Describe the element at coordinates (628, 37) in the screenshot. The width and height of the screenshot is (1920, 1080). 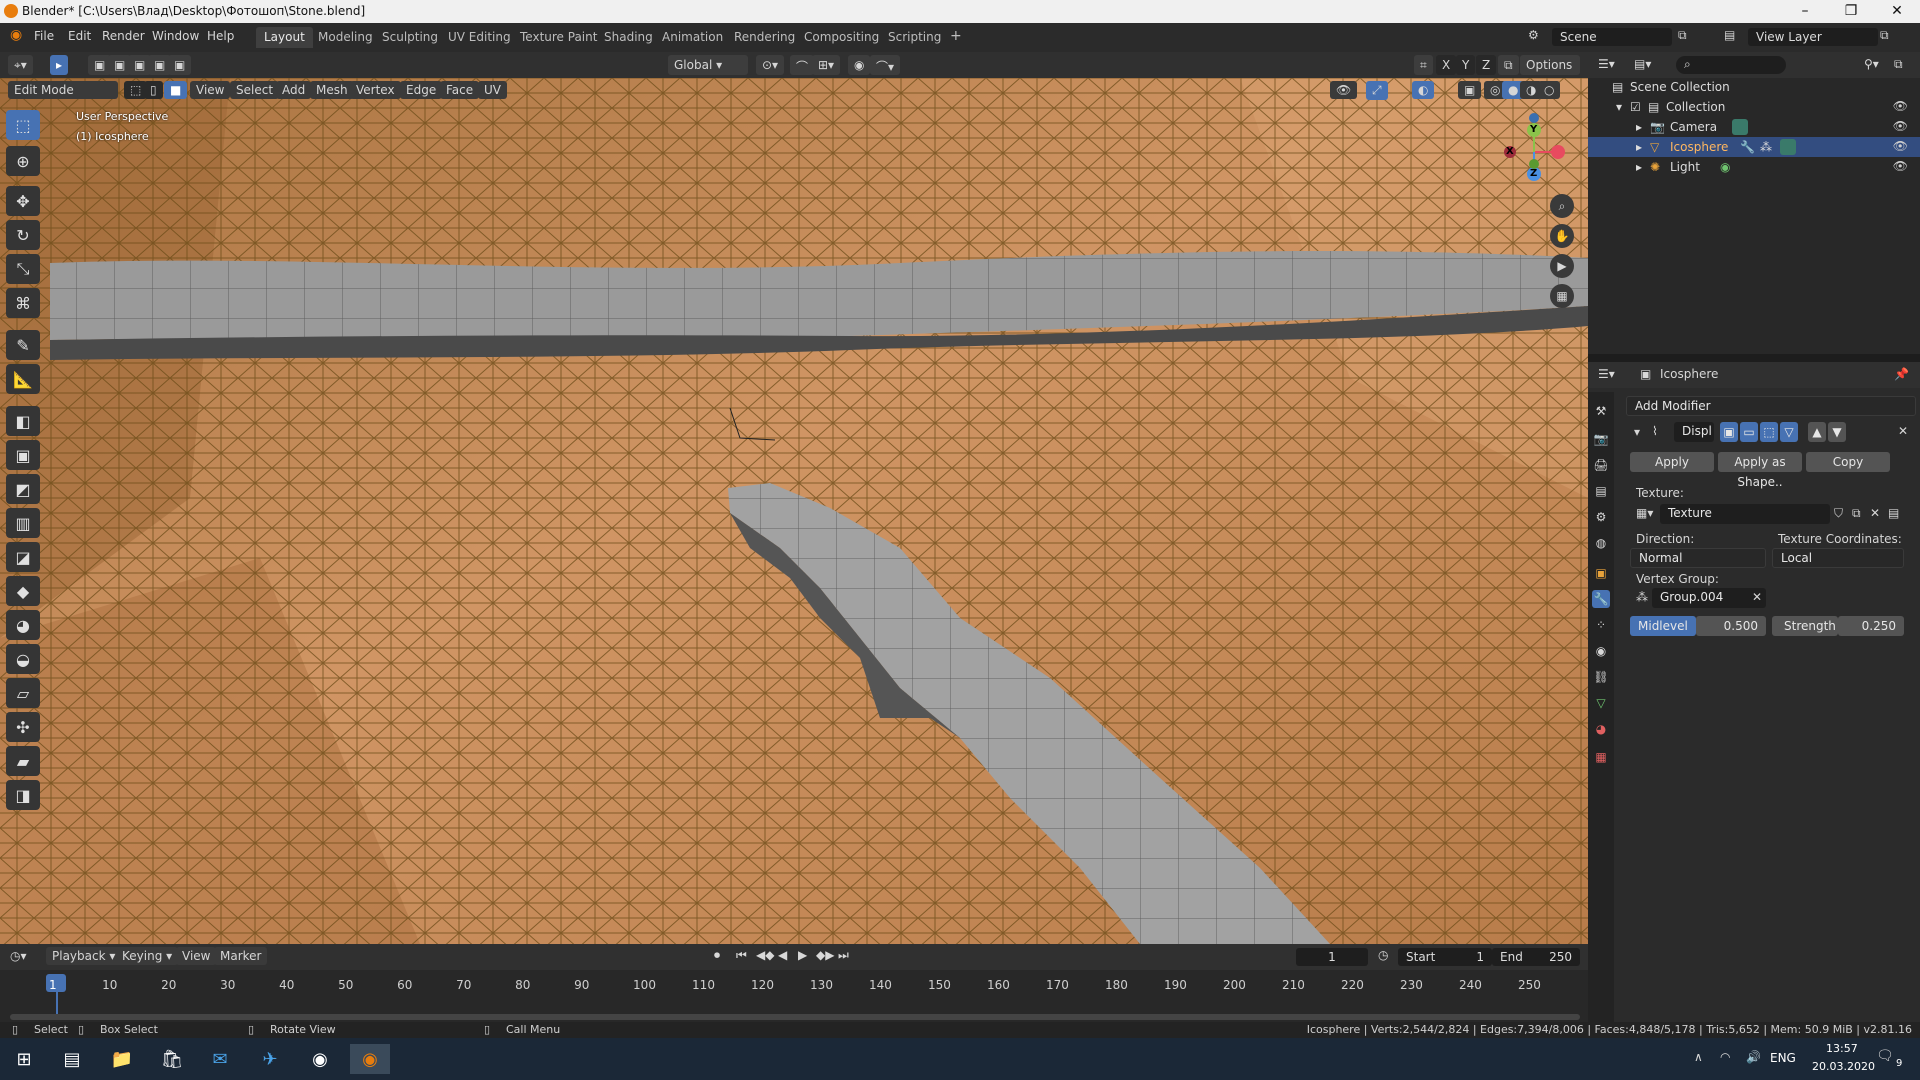
I see `tab-shading: Shading` at that location.